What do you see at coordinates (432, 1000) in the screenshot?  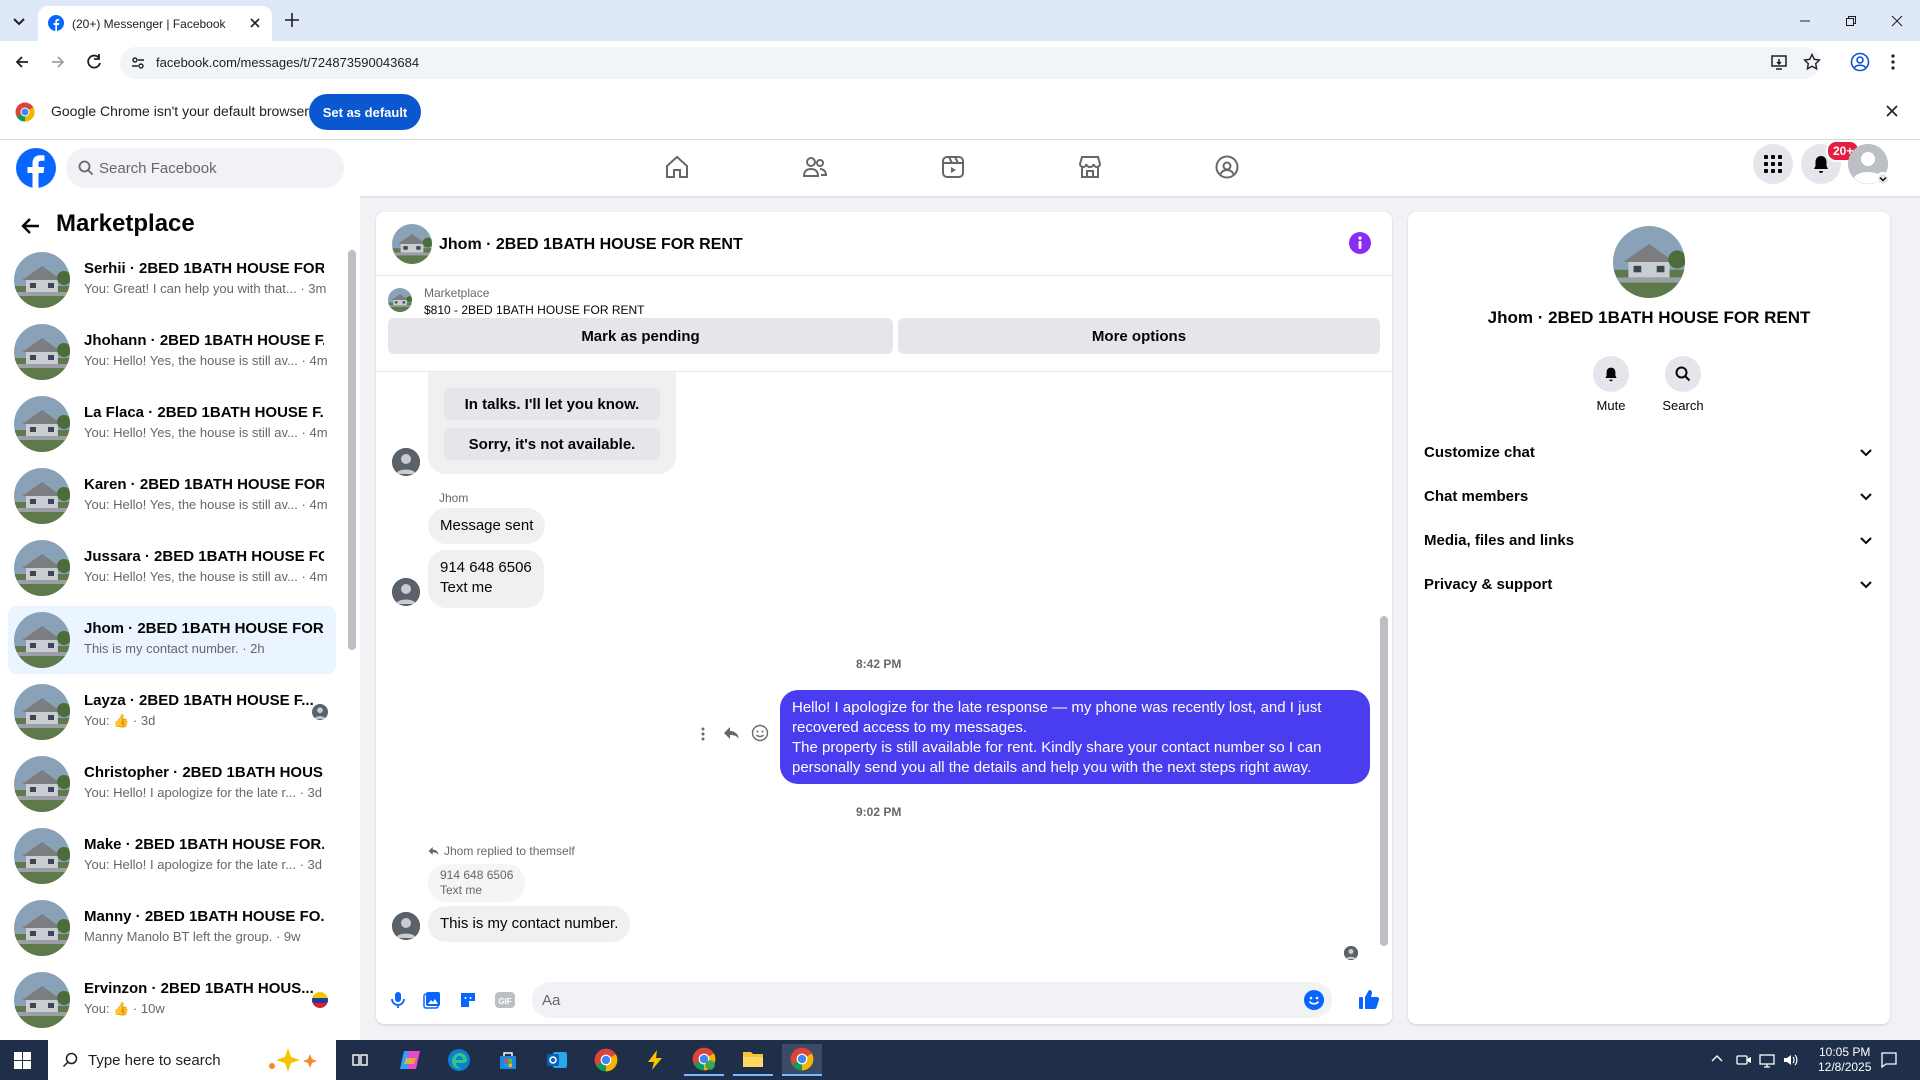 I see `photo-icon` at bounding box center [432, 1000].